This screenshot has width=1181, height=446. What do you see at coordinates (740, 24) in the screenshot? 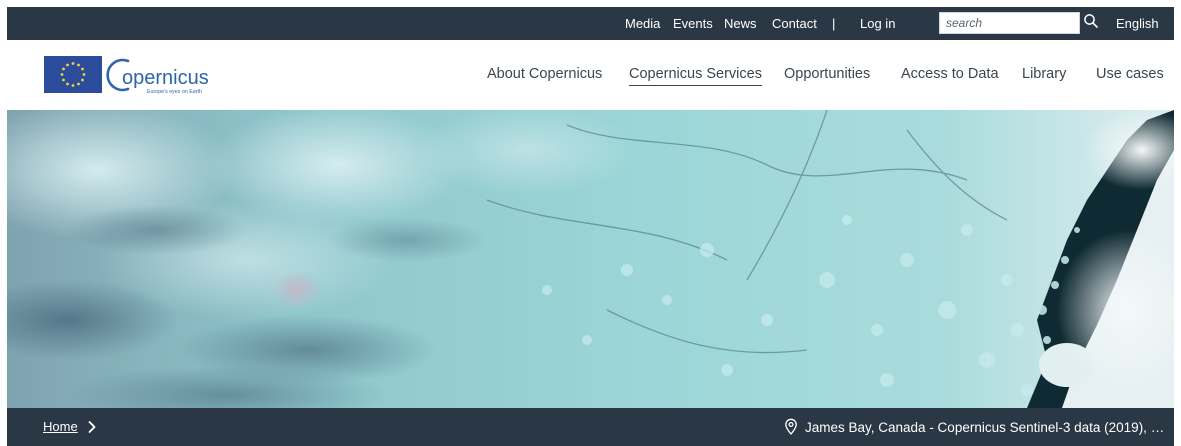
I see `utility-link-news: News` at bounding box center [740, 24].